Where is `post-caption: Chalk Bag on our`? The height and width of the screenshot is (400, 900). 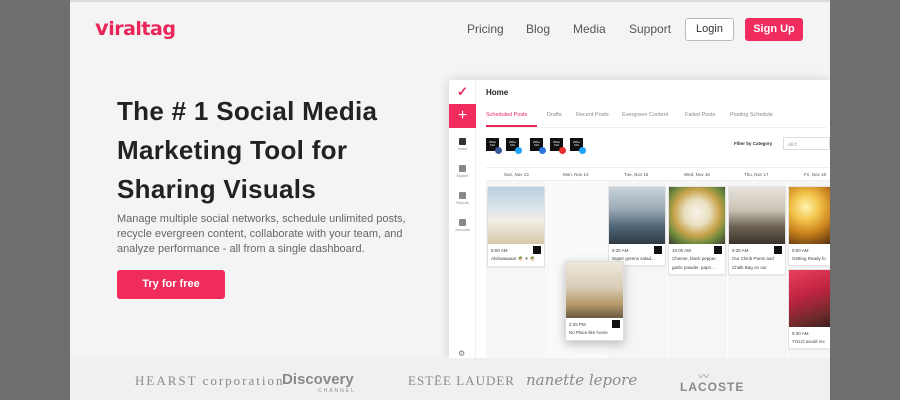
post-caption: Chalk Bag on our is located at coordinates (749, 267).